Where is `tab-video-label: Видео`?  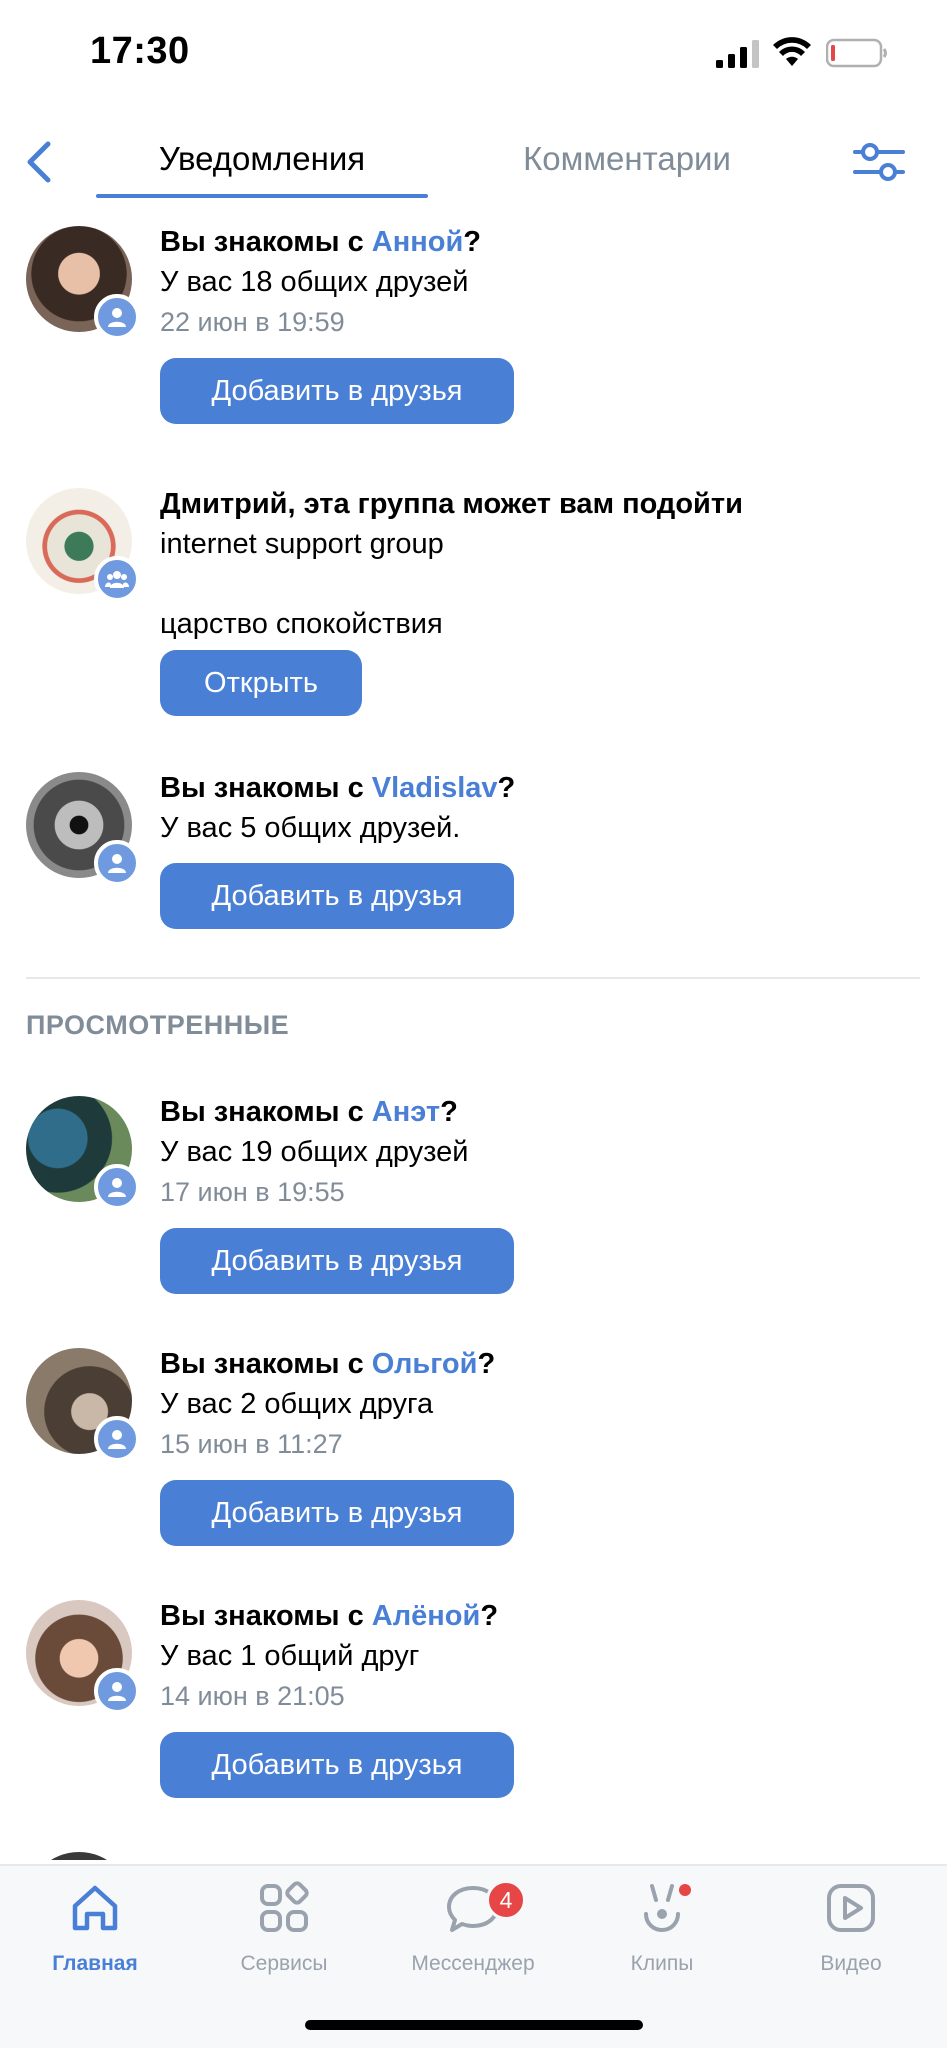 tab-video-label: Видео is located at coordinates (851, 1963).